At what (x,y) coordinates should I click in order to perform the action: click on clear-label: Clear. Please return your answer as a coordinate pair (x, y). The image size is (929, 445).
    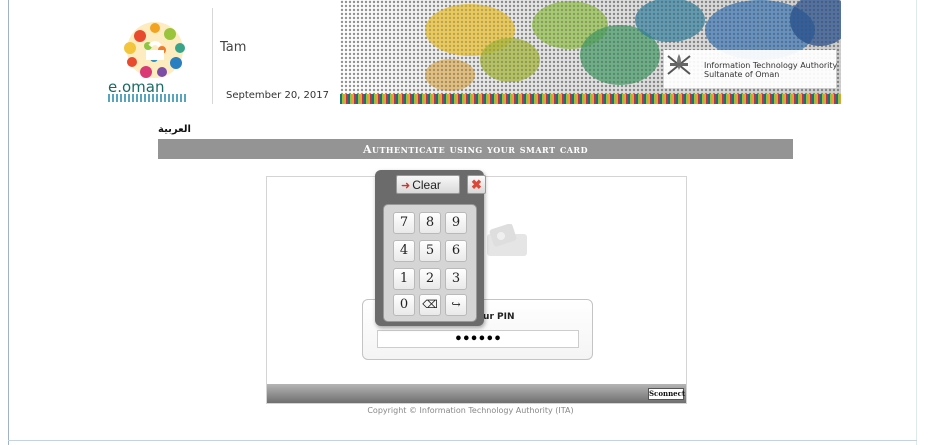
    Looking at the image, I should click on (426, 184).